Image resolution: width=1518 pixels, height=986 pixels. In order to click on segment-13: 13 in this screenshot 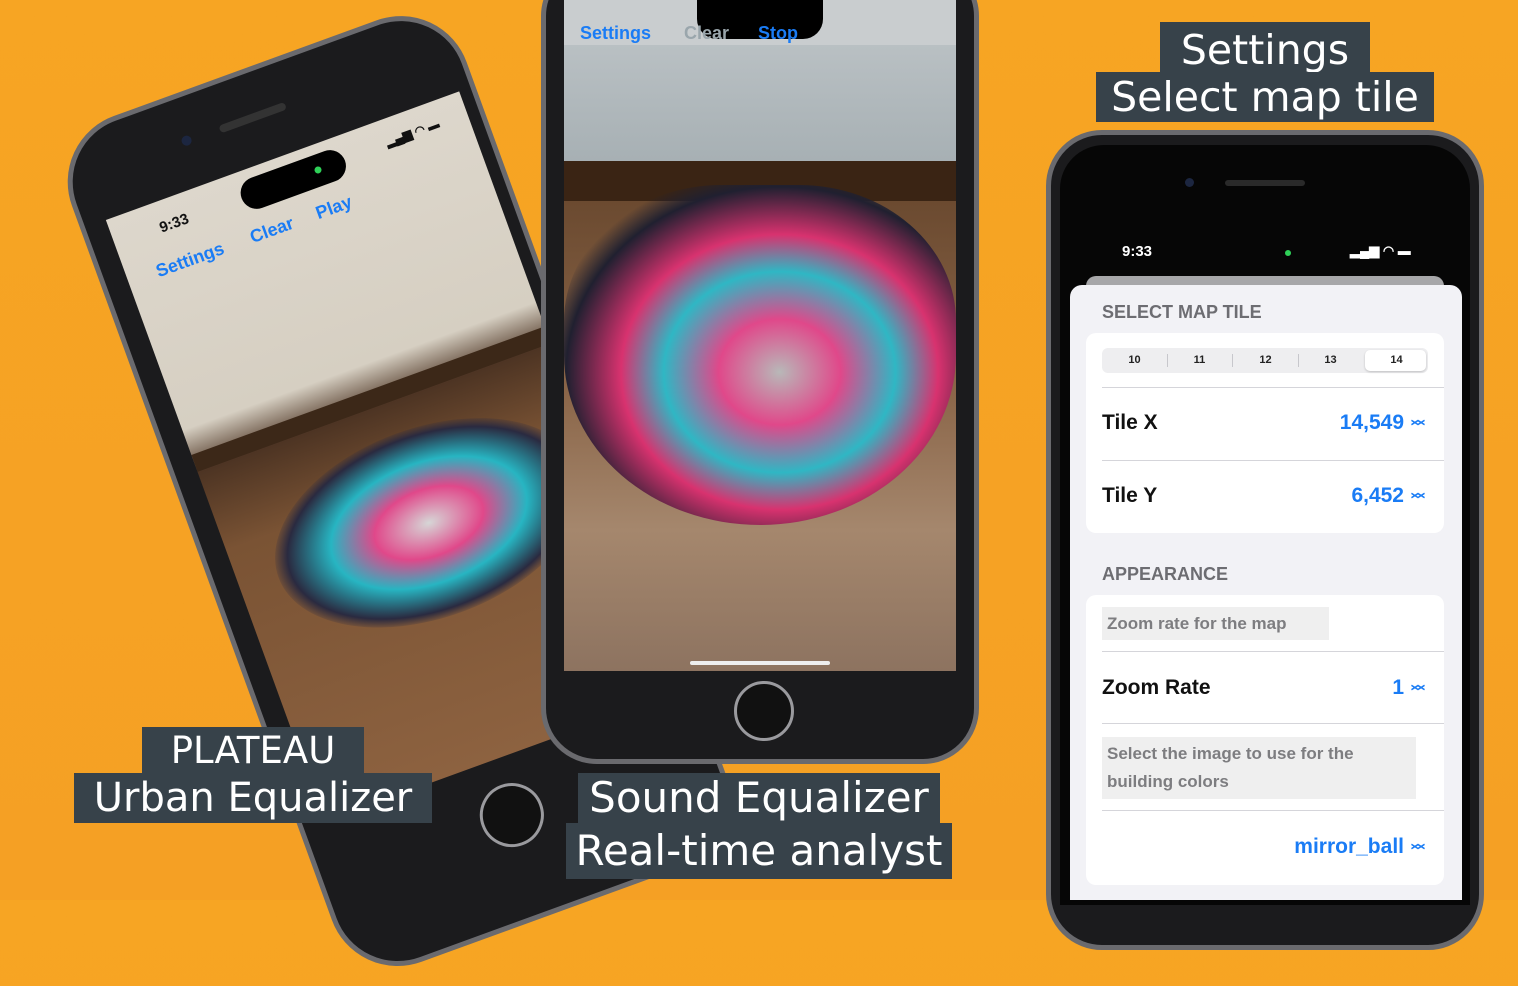, I will do `click(1330, 360)`.